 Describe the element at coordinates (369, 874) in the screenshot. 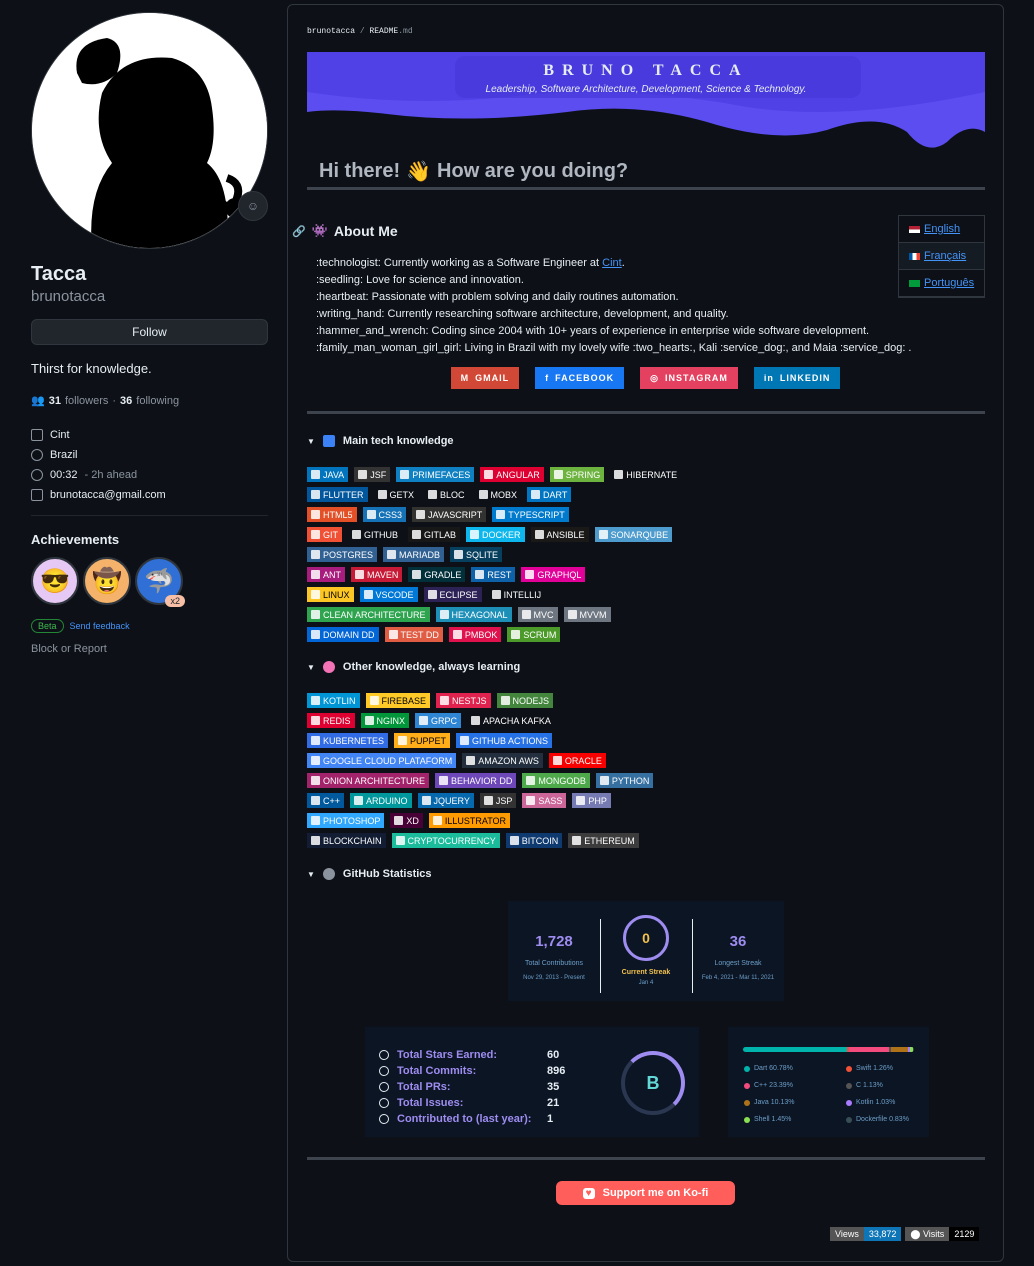

I see `github-stats-summary: ▼ GitHub Statistics` at that location.